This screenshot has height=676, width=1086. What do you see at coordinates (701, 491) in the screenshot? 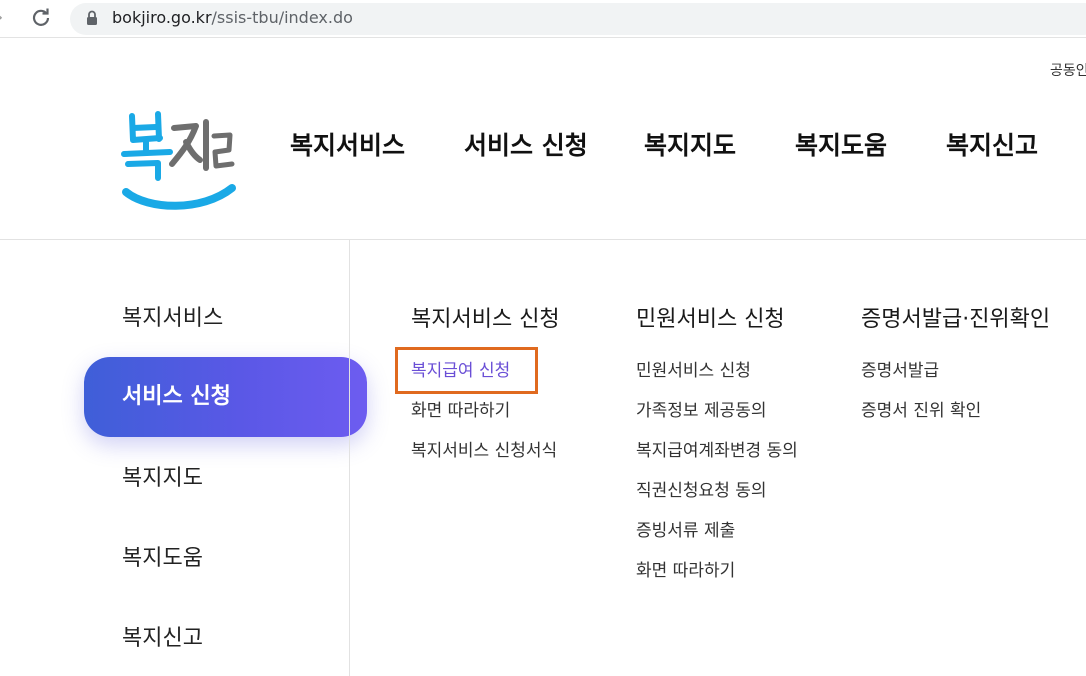
I see `link-ex-officio-consent: 직권신청요청 동의` at bounding box center [701, 491].